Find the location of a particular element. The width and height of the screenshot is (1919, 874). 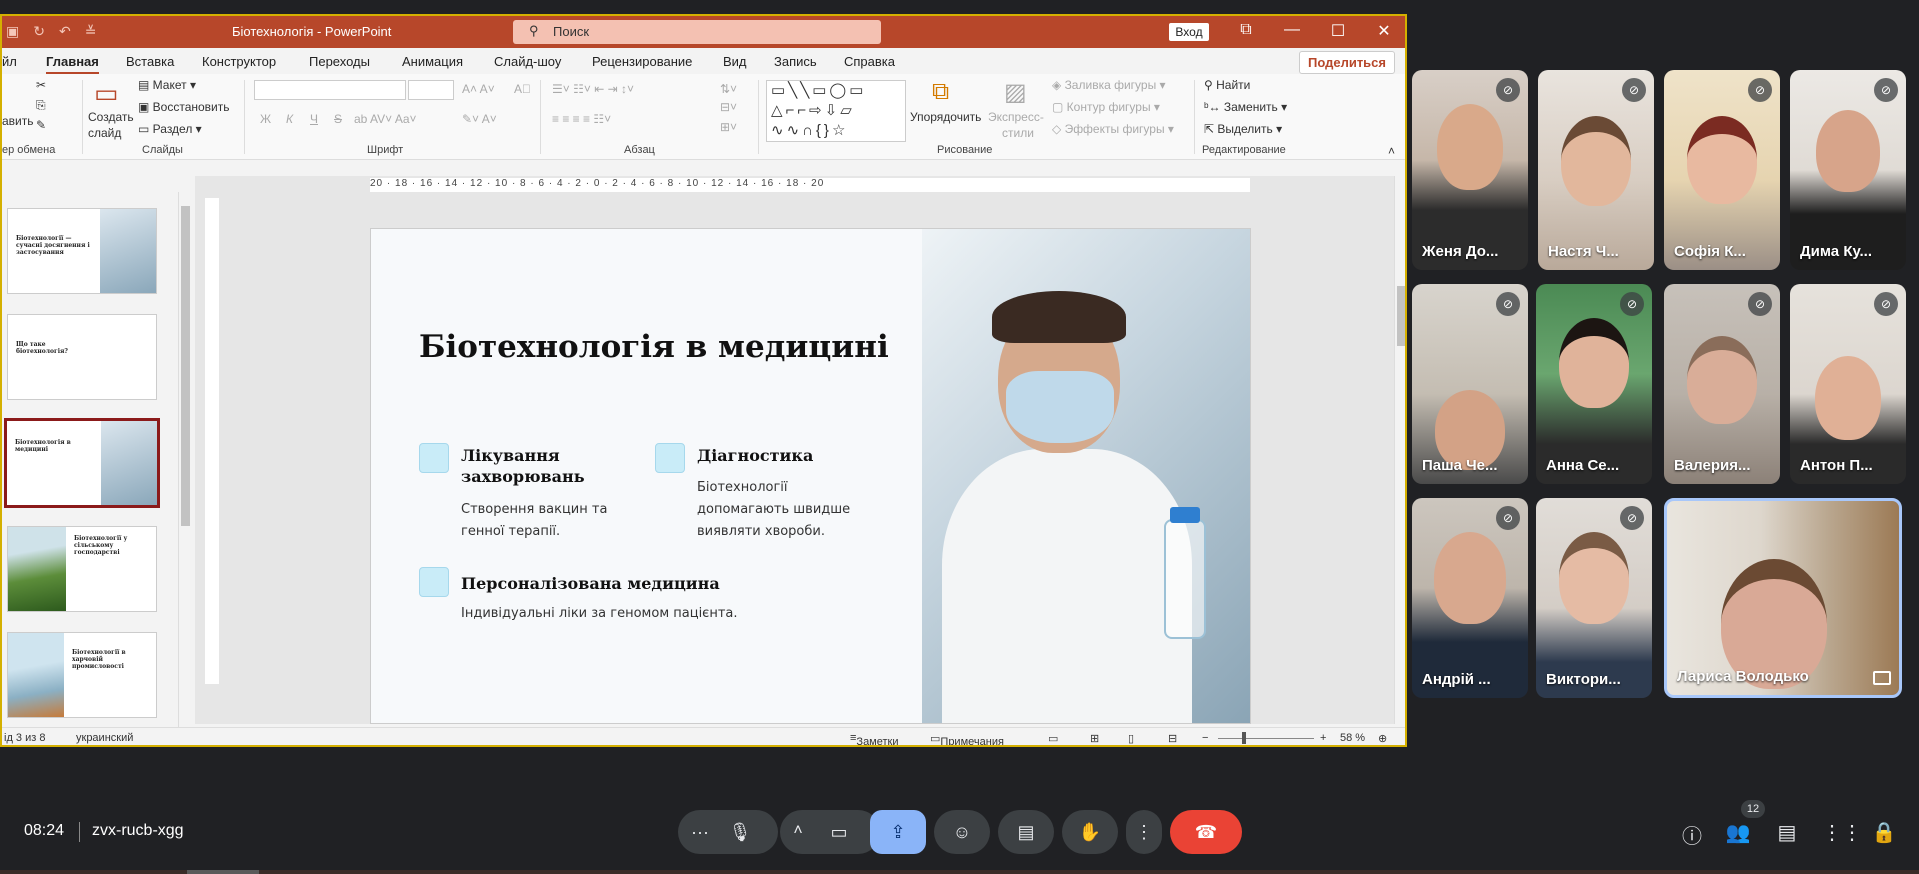

notes-button: ≡ Заметки is located at coordinates (874, 738).